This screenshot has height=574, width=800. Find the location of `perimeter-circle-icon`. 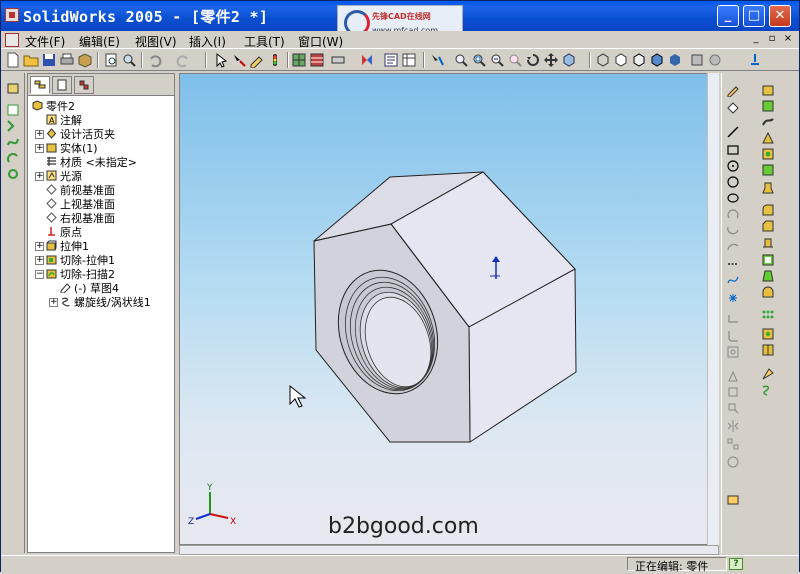

perimeter-circle-icon is located at coordinates (733, 182).